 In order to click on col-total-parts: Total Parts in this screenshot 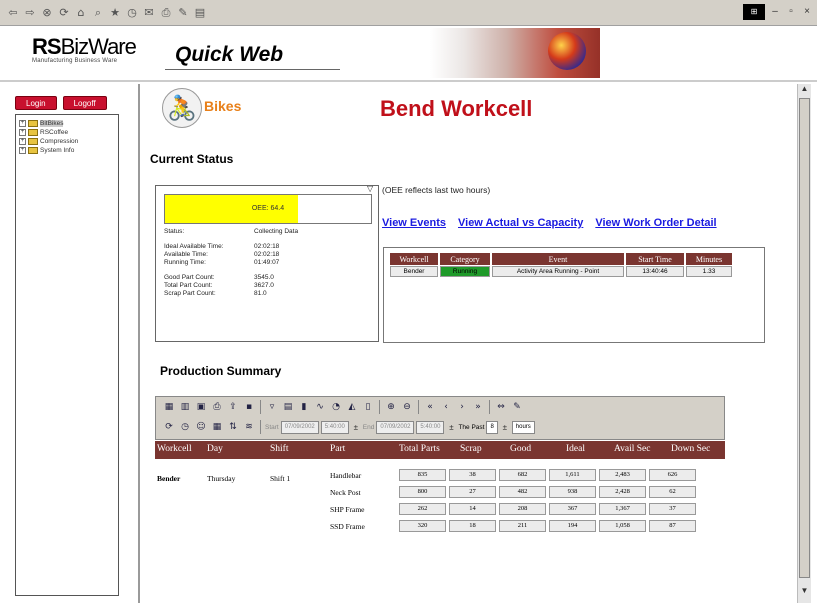, I will do `click(419, 449)`.